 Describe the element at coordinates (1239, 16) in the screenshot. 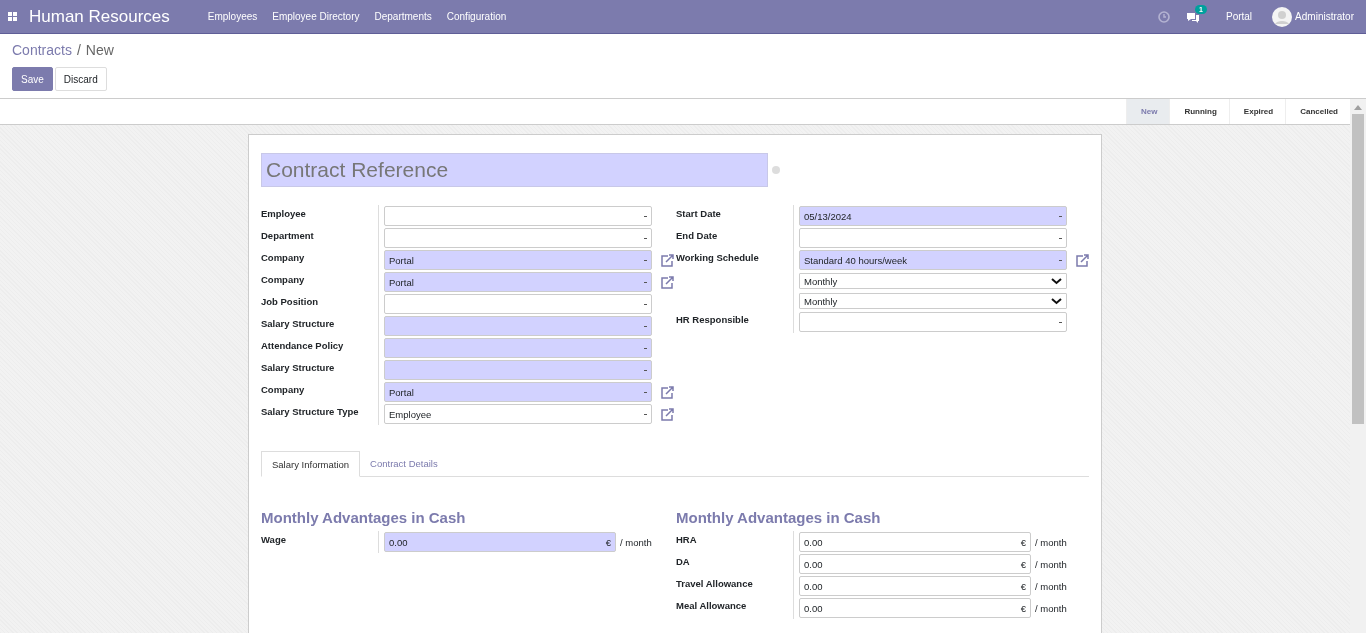

I see `company-switcher: Portal` at that location.